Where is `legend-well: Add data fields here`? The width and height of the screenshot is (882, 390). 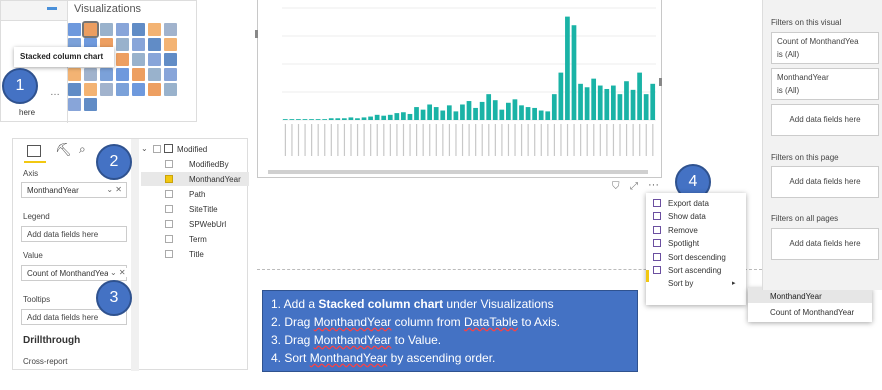
legend-well: Add data fields here is located at coordinates (74, 234).